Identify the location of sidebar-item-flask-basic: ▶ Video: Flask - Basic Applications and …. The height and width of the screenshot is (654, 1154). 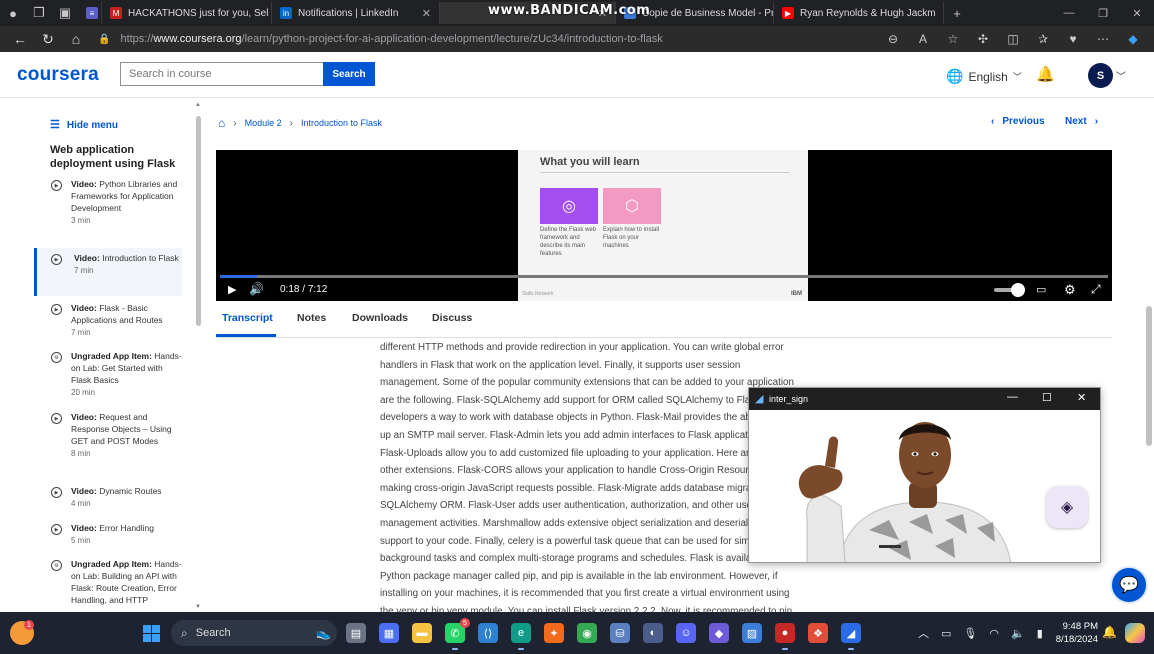
(108, 323).